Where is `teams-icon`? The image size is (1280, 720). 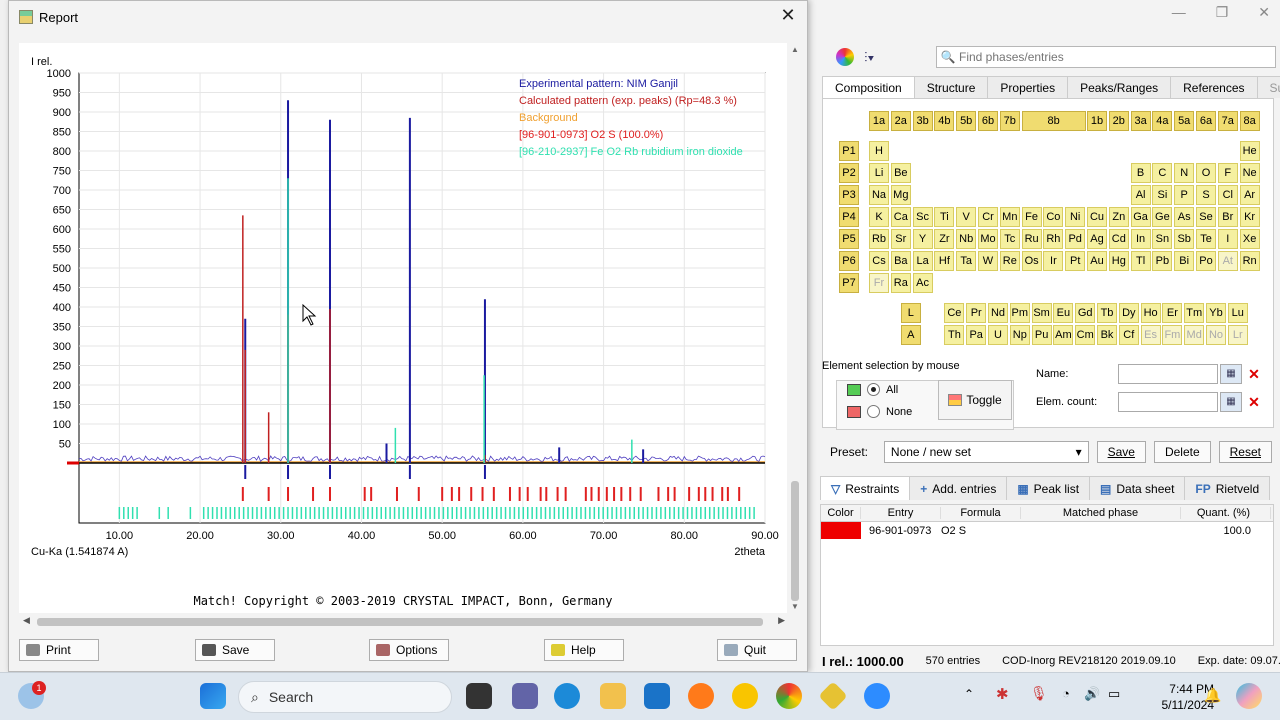
teams-icon is located at coordinates (525, 696).